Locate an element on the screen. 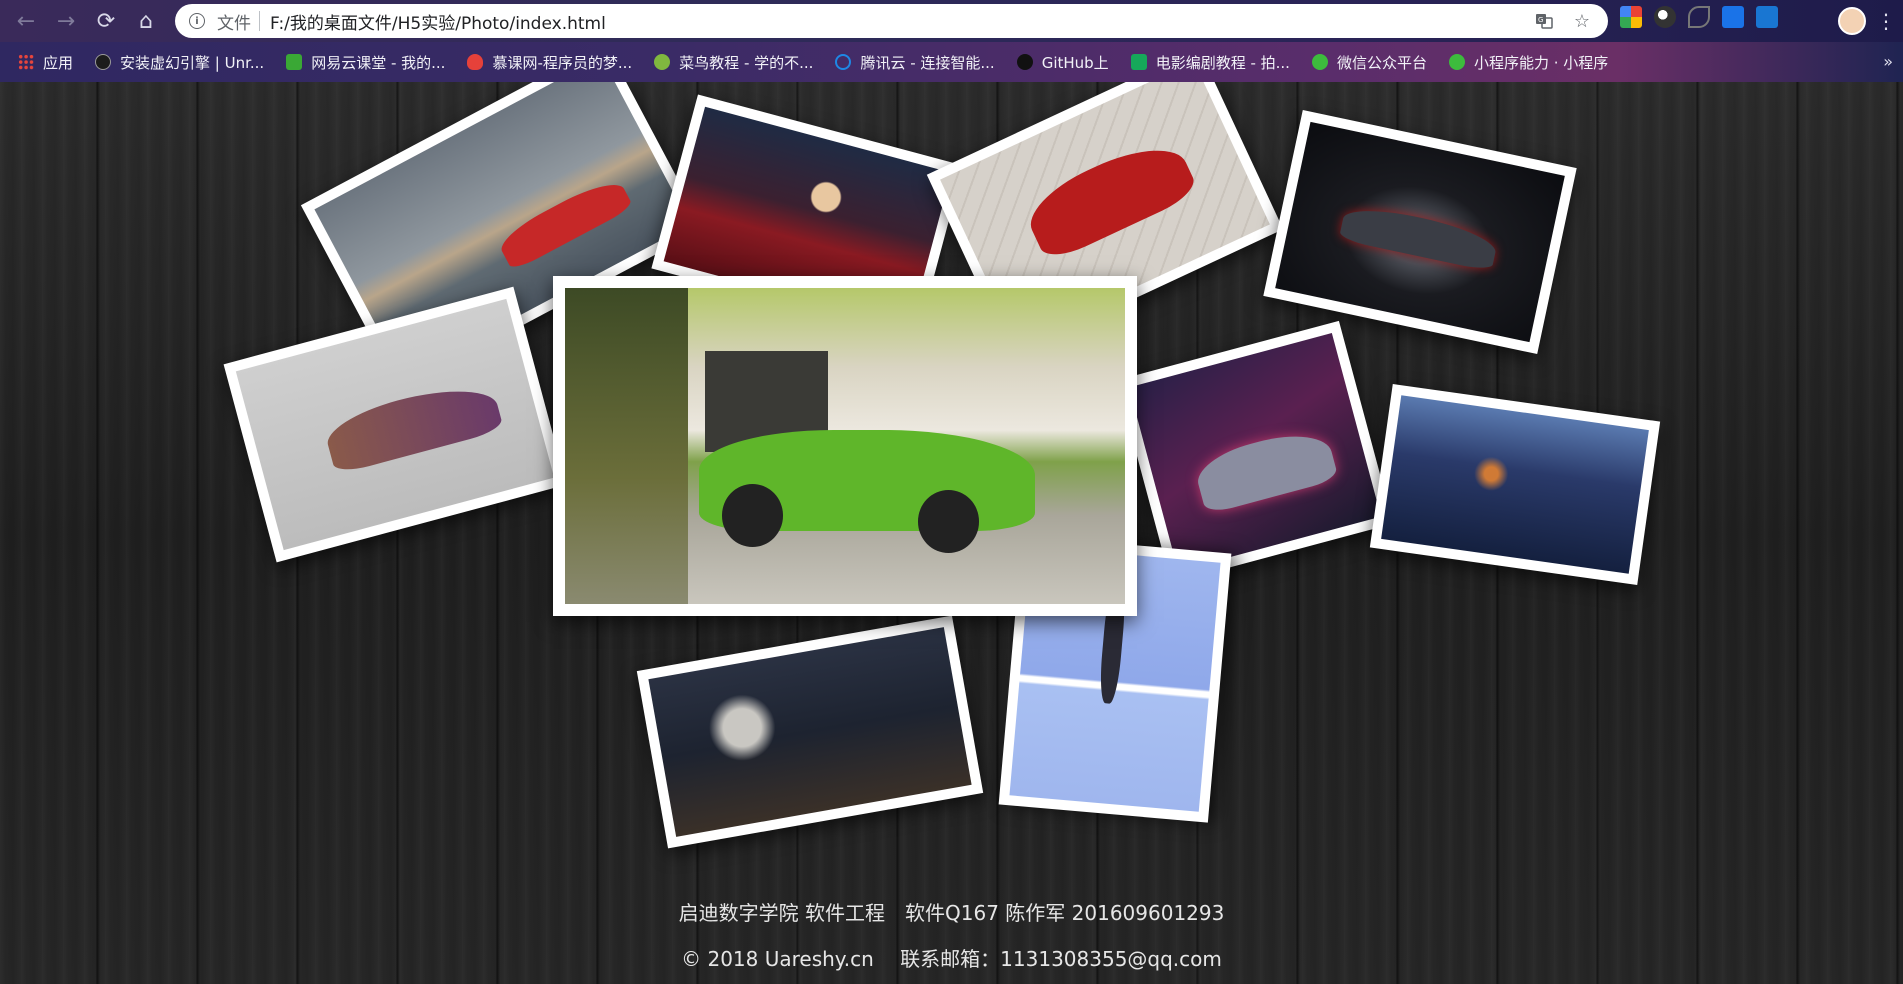 The height and width of the screenshot is (984, 1903). extensions-area is located at coordinates (1699, 17).